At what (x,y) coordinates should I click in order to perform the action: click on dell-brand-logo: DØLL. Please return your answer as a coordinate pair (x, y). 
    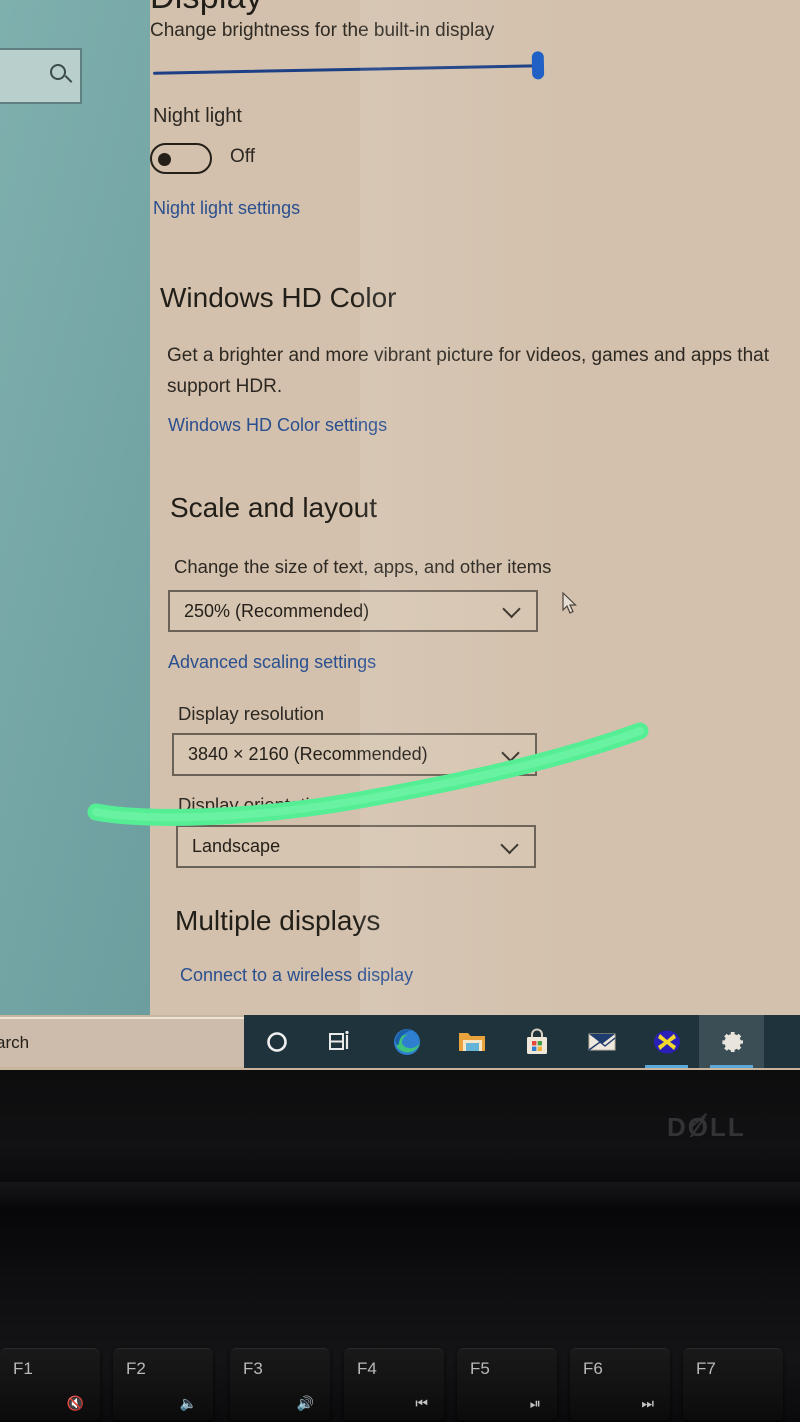
    Looking at the image, I should click on (706, 1127).